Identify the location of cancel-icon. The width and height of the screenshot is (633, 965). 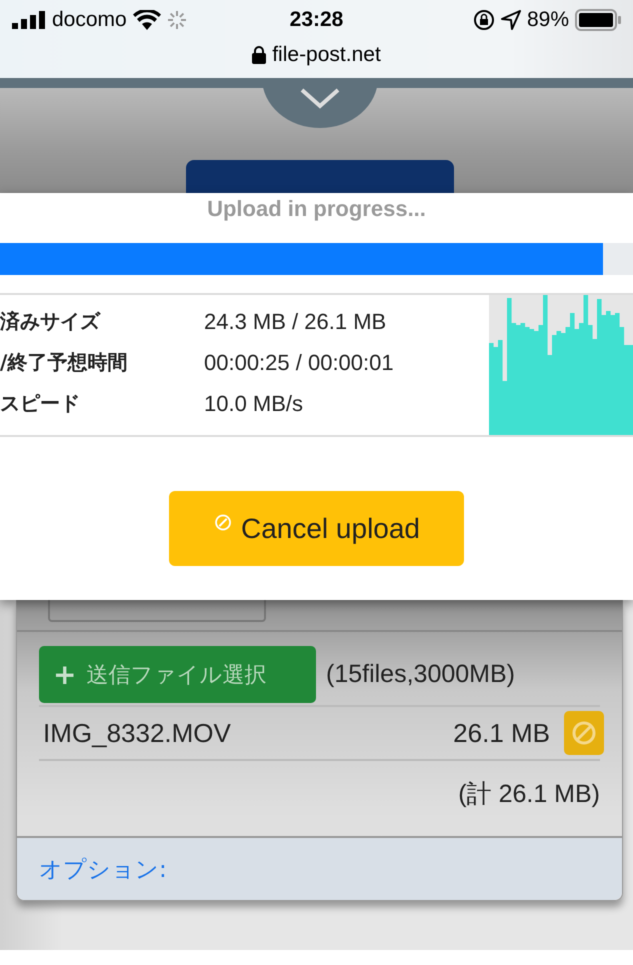
(584, 733).